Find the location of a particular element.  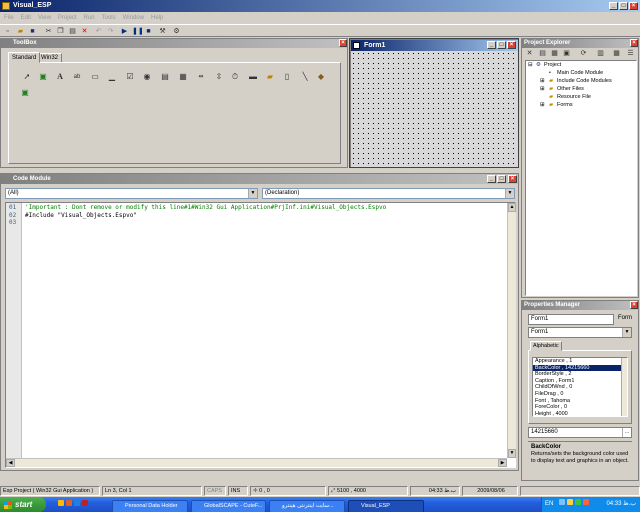

dir-icon: ▰ is located at coordinates (270, 77).